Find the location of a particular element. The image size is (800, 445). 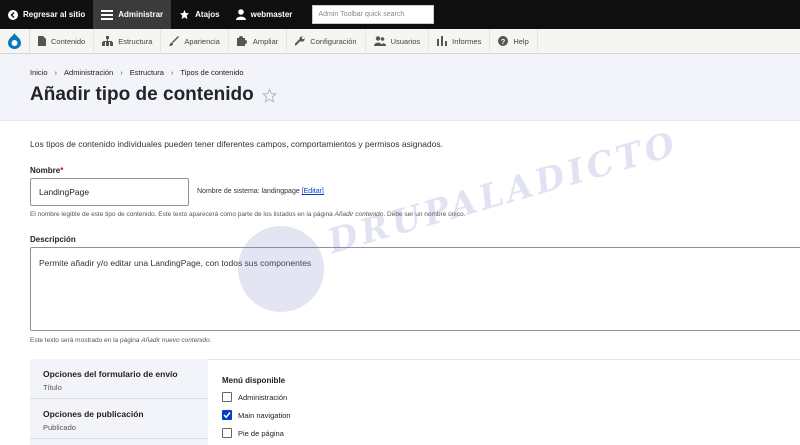

tray-item-apariencia: Apariencia is located at coordinates (195, 41).